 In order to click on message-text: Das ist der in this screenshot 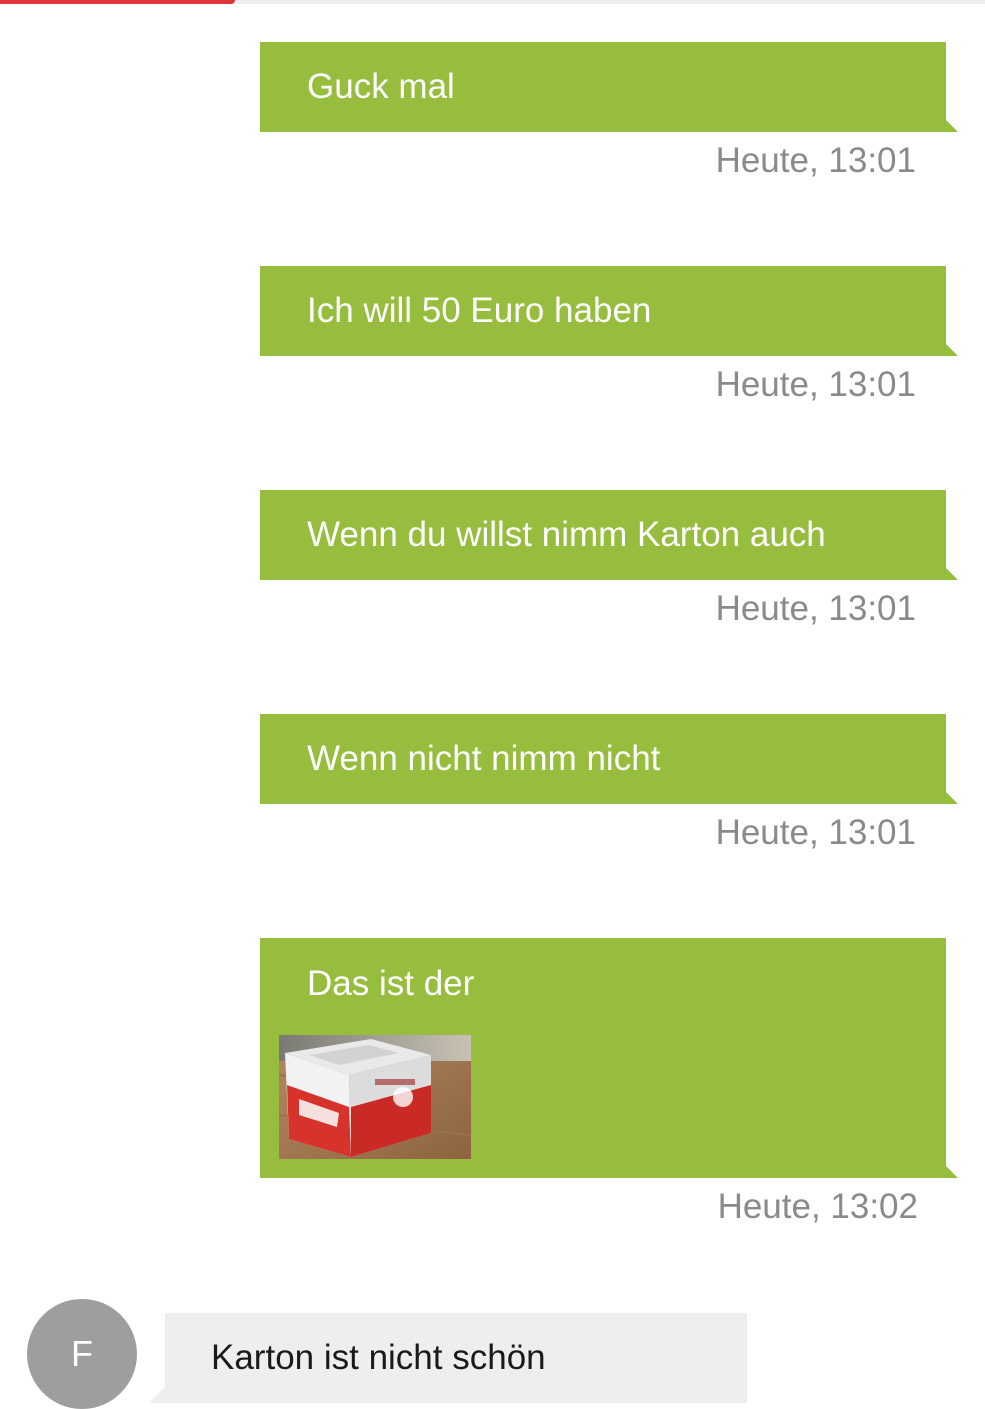, I will do `click(391, 983)`.